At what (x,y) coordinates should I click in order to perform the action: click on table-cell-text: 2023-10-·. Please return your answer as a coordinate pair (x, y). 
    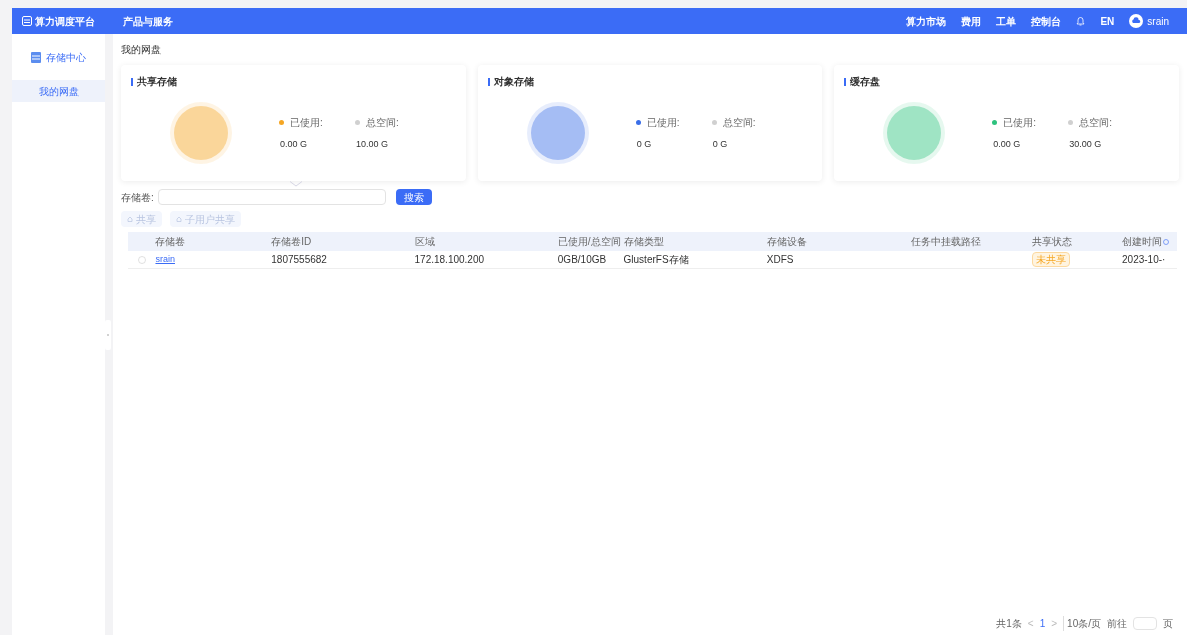
    Looking at the image, I should click on (1144, 260).